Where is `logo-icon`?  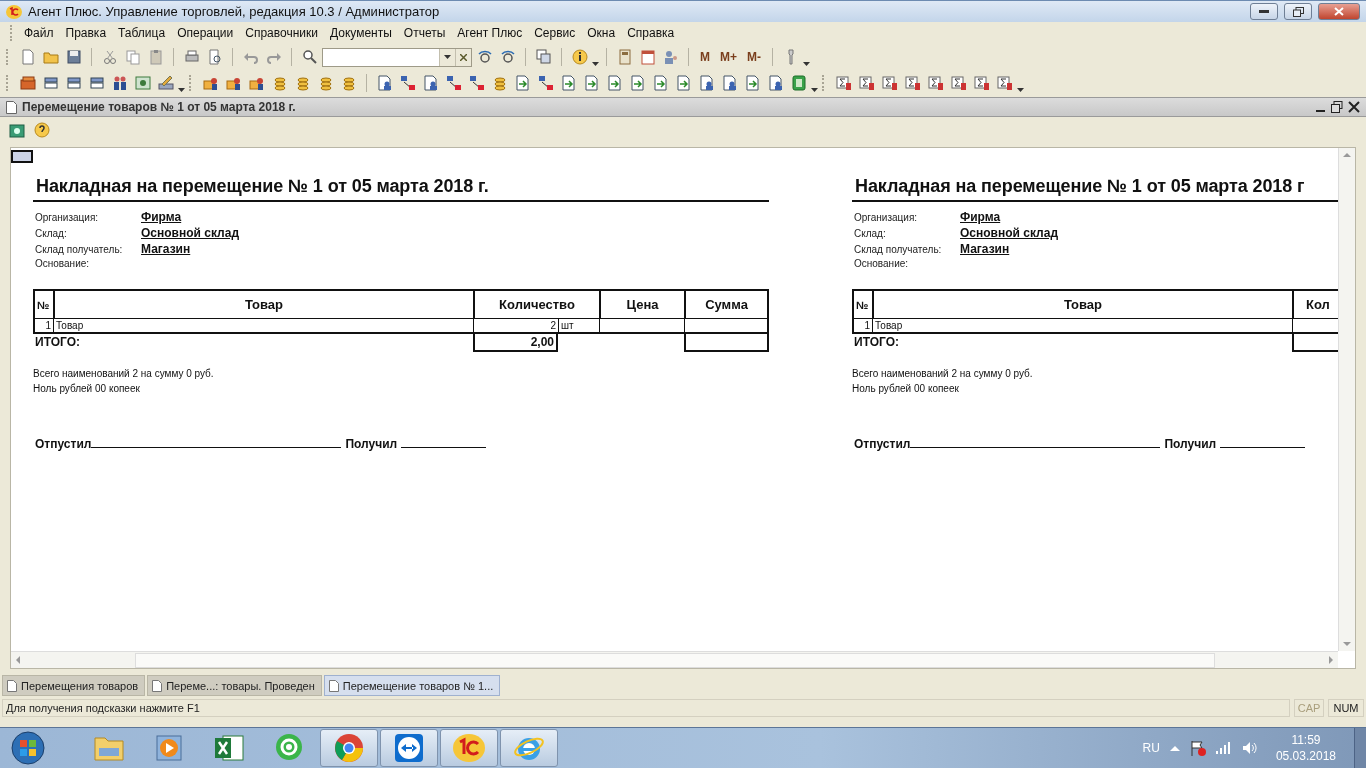
logo-icon is located at coordinates (469, 748).